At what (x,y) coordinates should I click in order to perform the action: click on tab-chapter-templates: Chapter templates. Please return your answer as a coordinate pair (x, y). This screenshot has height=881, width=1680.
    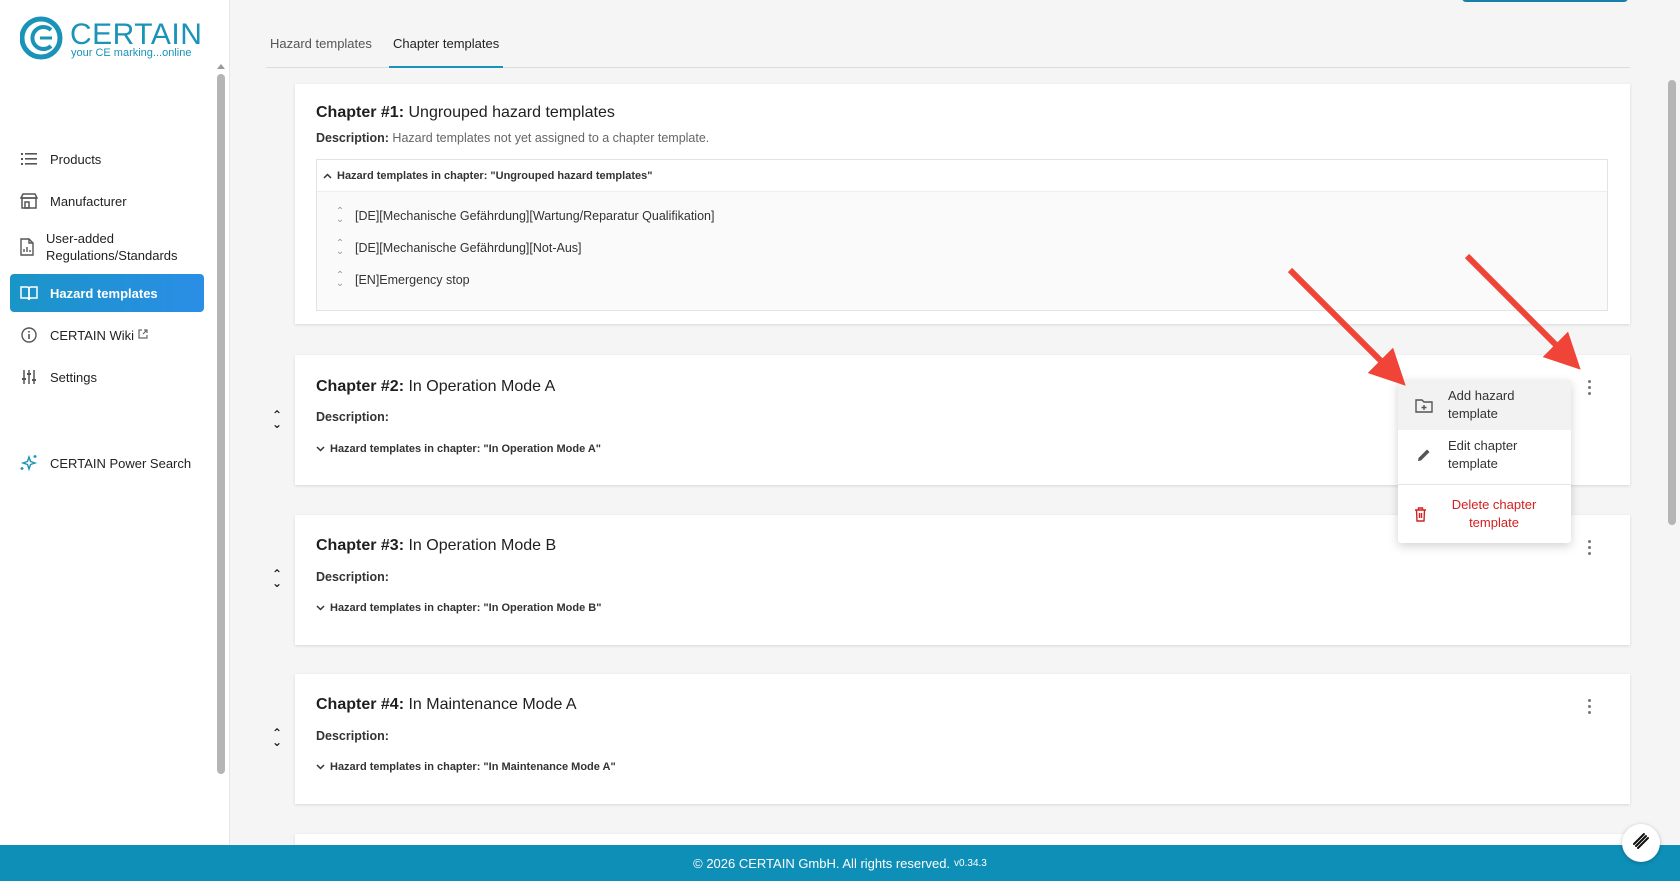
    Looking at the image, I should click on (446, 52).